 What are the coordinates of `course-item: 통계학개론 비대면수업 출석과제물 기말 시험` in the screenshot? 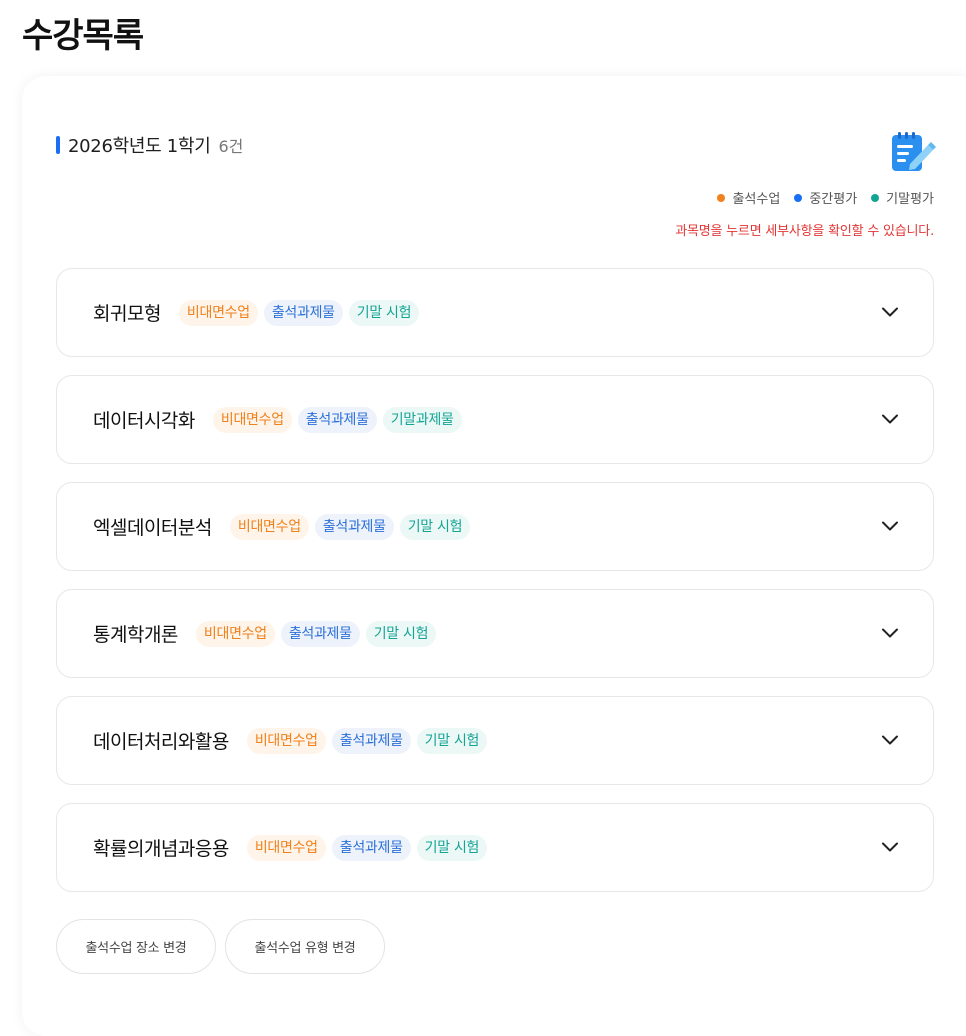 It's located at (495, 633).